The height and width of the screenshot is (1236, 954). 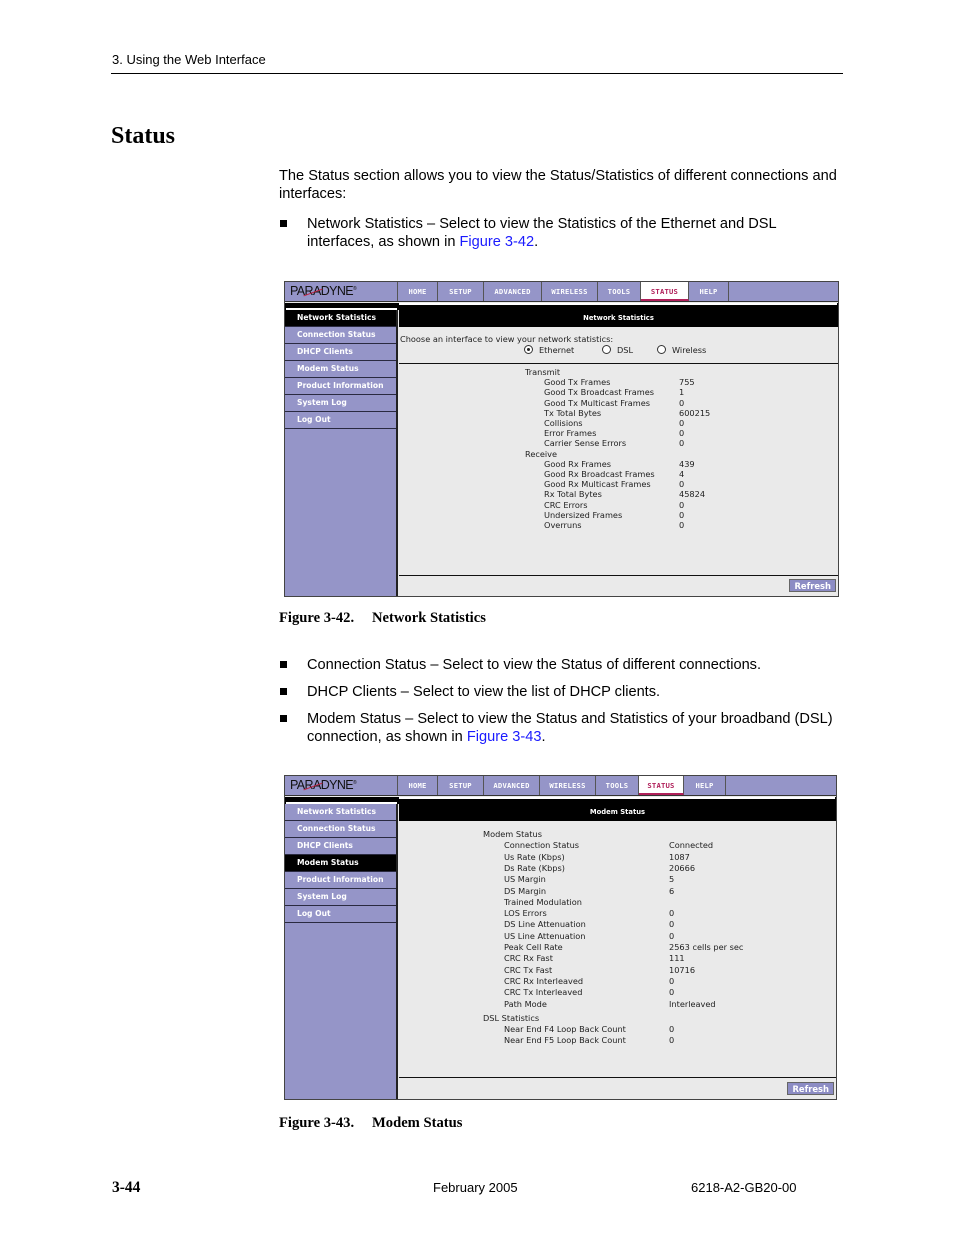 What do you see at coordinates (692, 1003) in the screenshot?
I see `stat-value: Interleaved` at bounding box center [692, 1003].